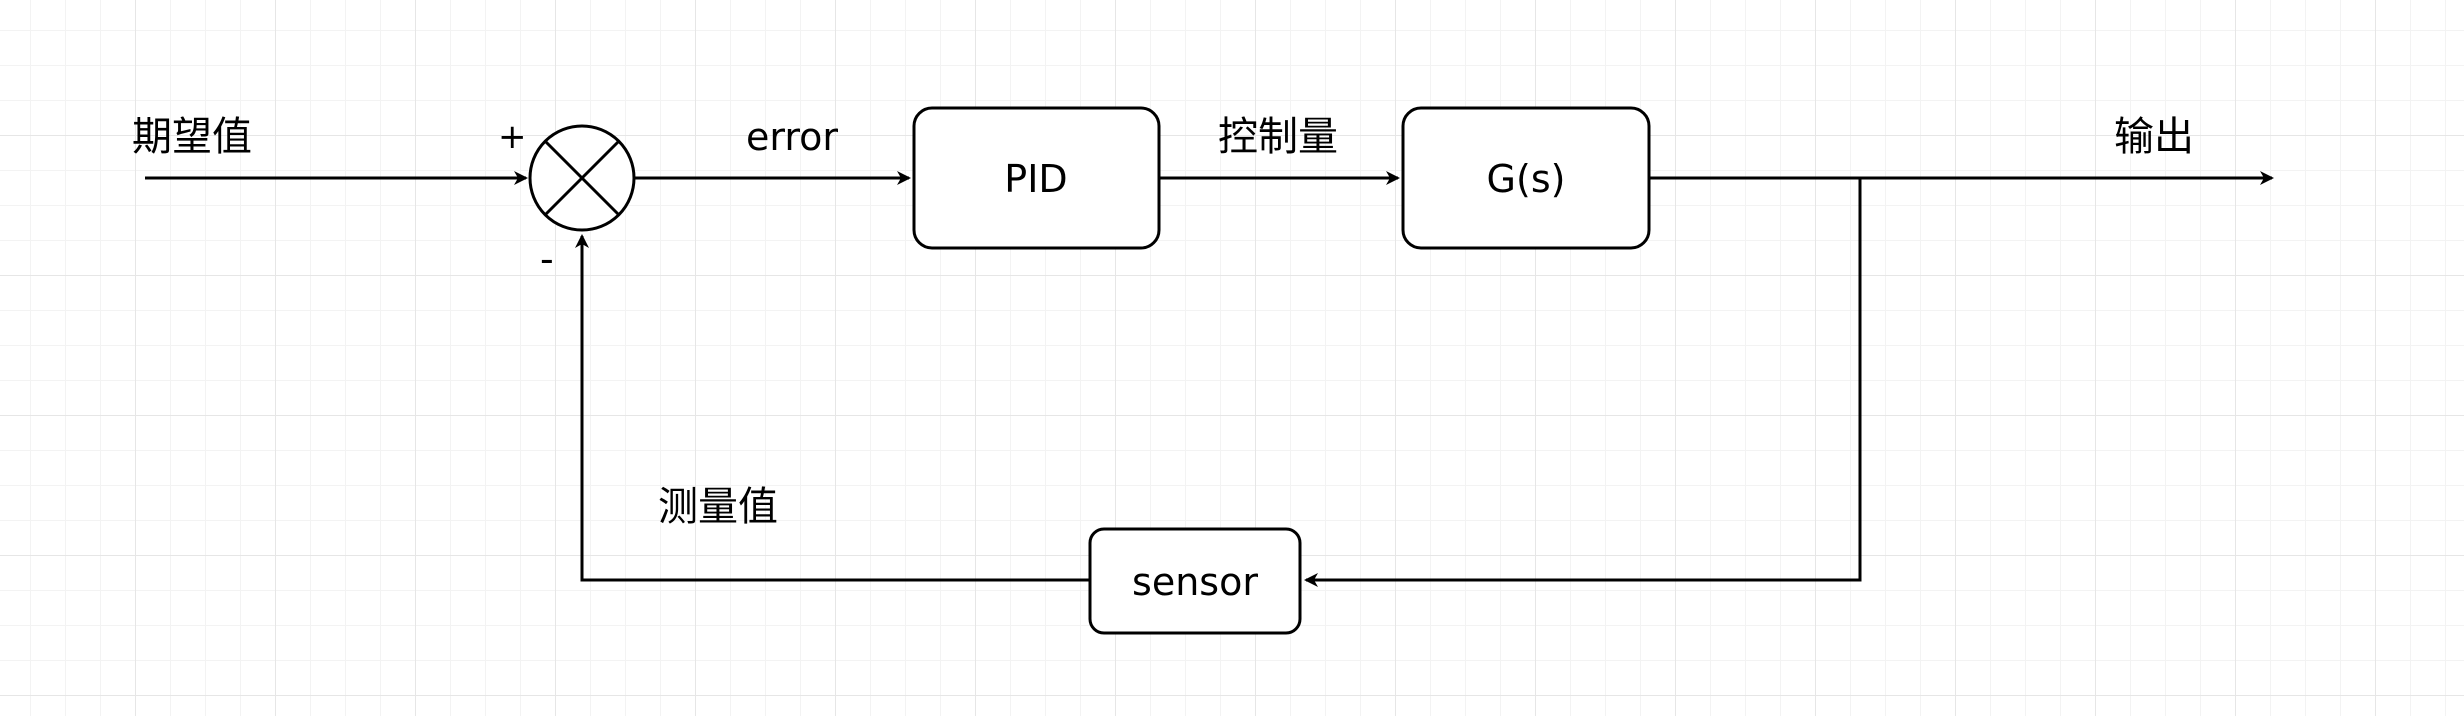 Image resolution: width=2464 pixels, height=716 pixels. What do you see at coordinates (547, 259) in the screenshot?
I see `minus-sign: -` at bounding box center [547, 259].